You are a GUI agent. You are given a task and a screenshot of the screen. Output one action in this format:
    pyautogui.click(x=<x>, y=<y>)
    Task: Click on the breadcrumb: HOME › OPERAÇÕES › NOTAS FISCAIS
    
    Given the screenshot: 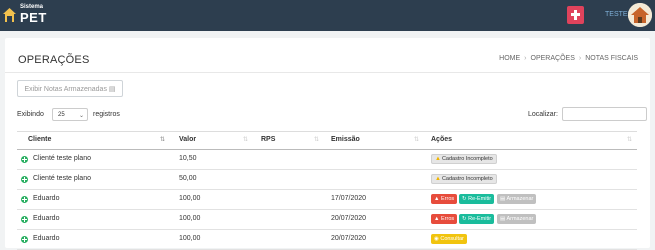 What is the action you would take?
    pyautogui.click(x=568, y=58)
    